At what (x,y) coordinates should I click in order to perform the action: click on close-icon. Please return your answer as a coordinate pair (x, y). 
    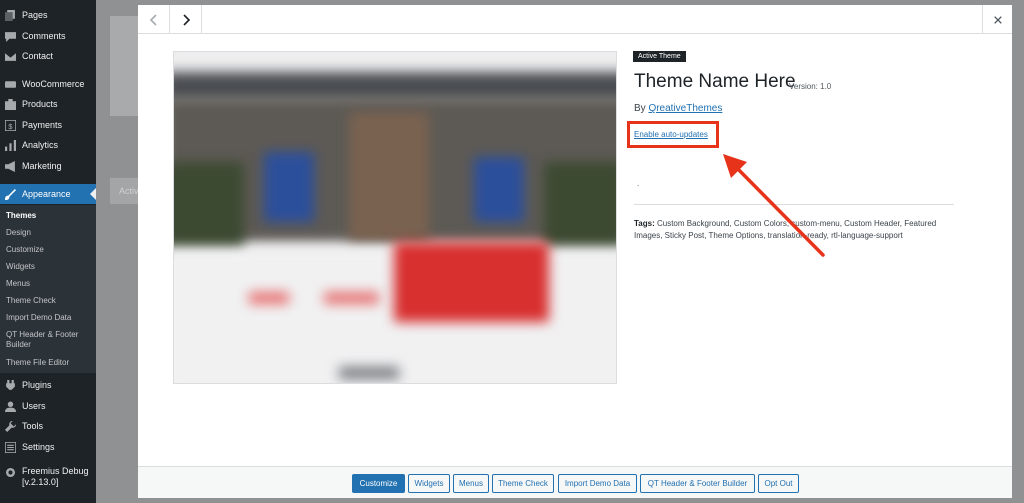
    Looking at the image, I should click on (997, 19).